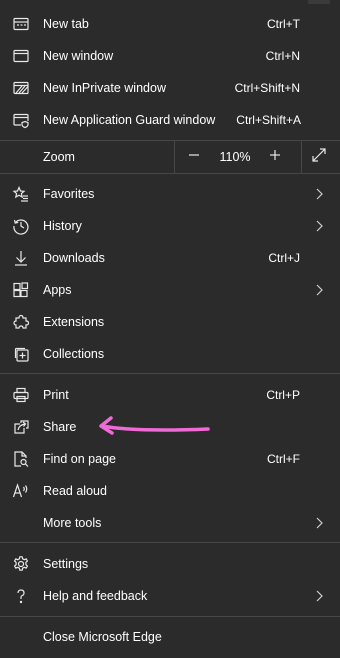 Image resolution: width=340 pixels, height=658 pixels. What do you see at coordinates (74, 258) in the screenshot?
I see `menu-item-label: Downloads` at bounding box center [74, 258].